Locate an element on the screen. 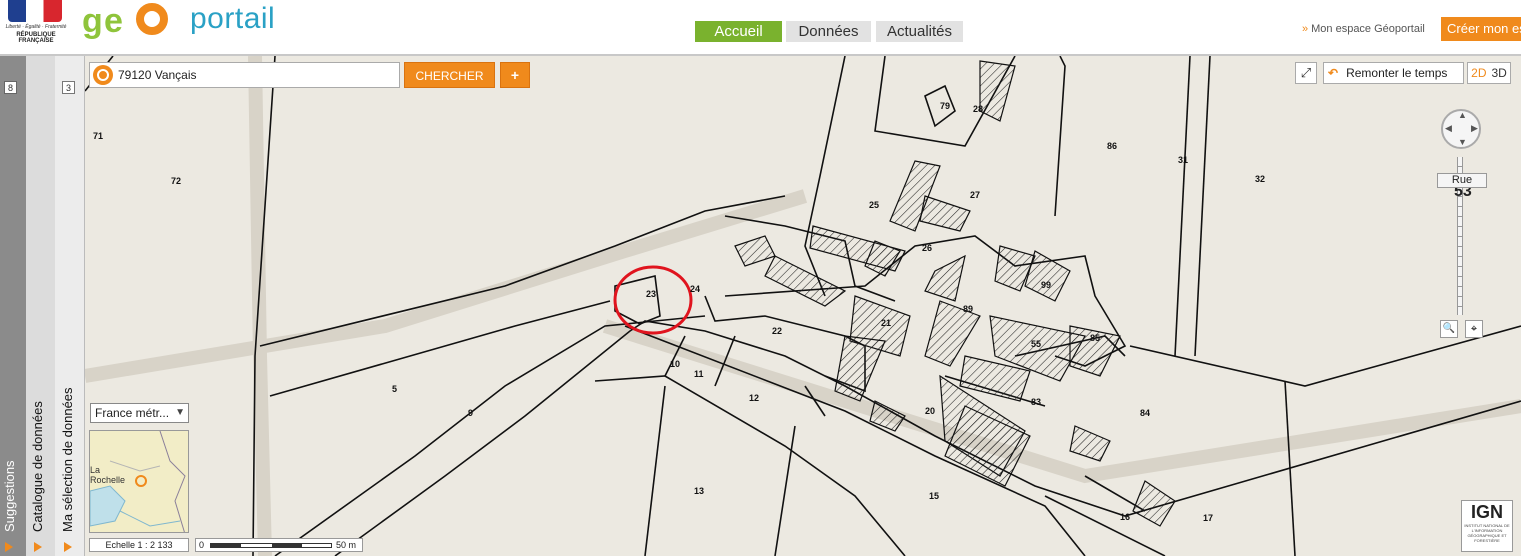  pan-control: ▲ ▼ ◀ ▶ is located at coordinates (1461, 129).